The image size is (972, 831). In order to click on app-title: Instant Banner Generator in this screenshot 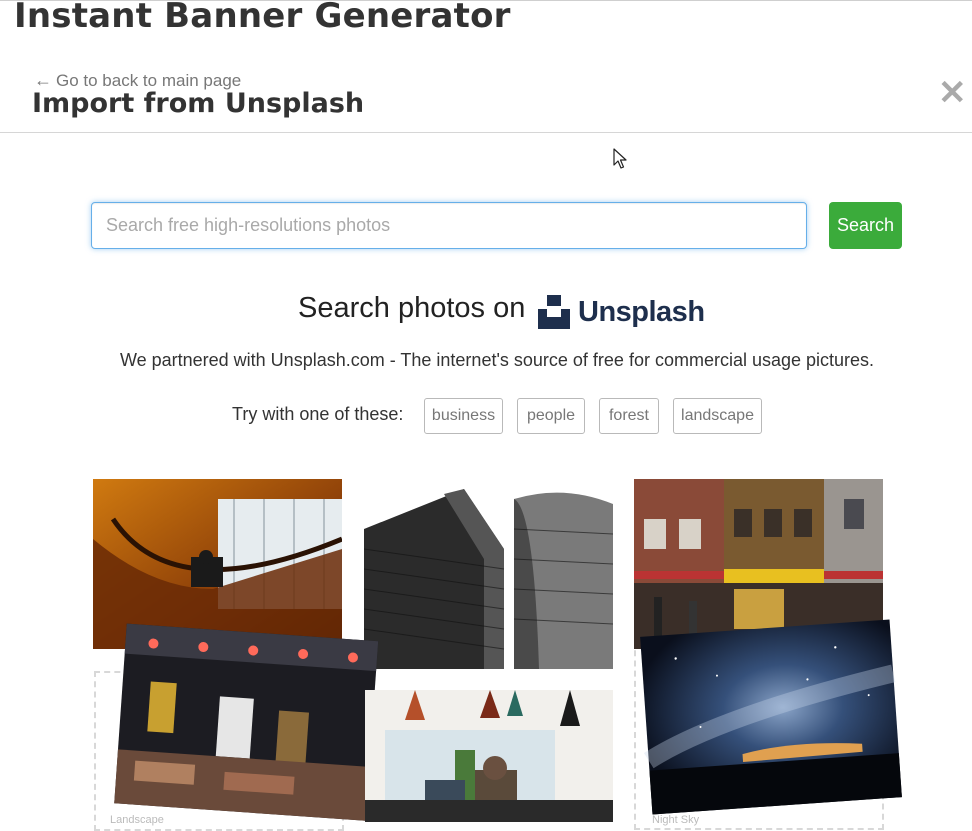, I will do `click(262, 18)`.